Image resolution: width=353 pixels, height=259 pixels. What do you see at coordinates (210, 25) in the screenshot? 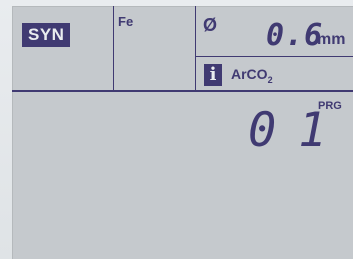
I see `diameter-icon: Ø` at bounding box center [210, 25].